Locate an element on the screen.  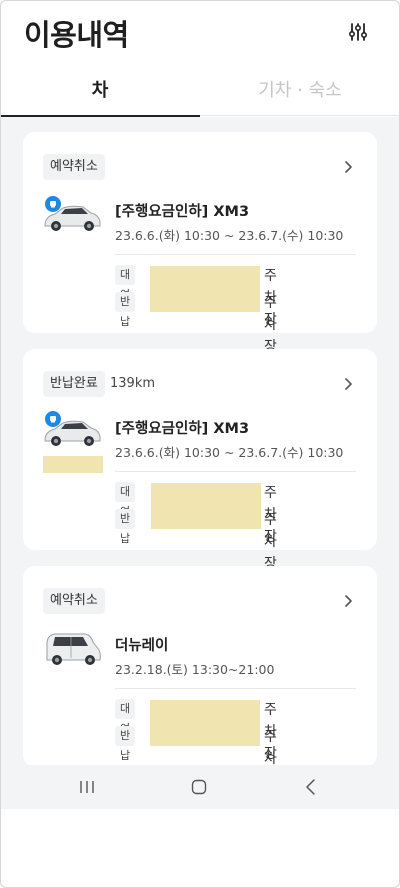
system-nav-bar is located at coordinates (200, 787).